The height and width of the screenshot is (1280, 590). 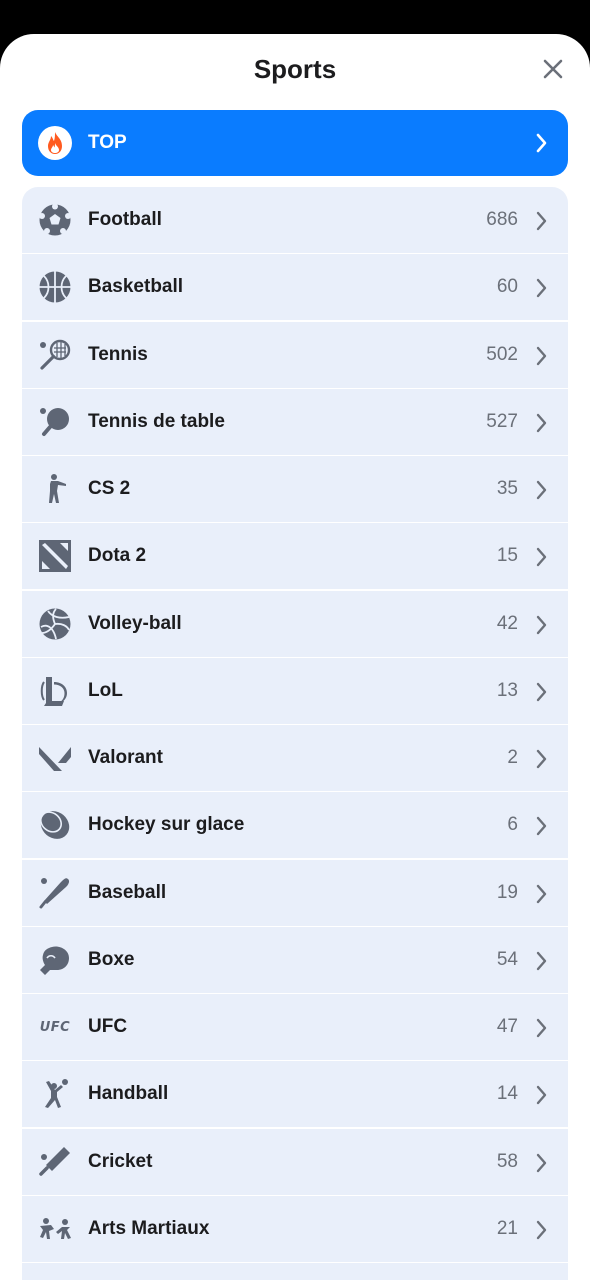 I want to click on sport-row-volley-ball: Volley-ball 42, so click(x=295, y=623).